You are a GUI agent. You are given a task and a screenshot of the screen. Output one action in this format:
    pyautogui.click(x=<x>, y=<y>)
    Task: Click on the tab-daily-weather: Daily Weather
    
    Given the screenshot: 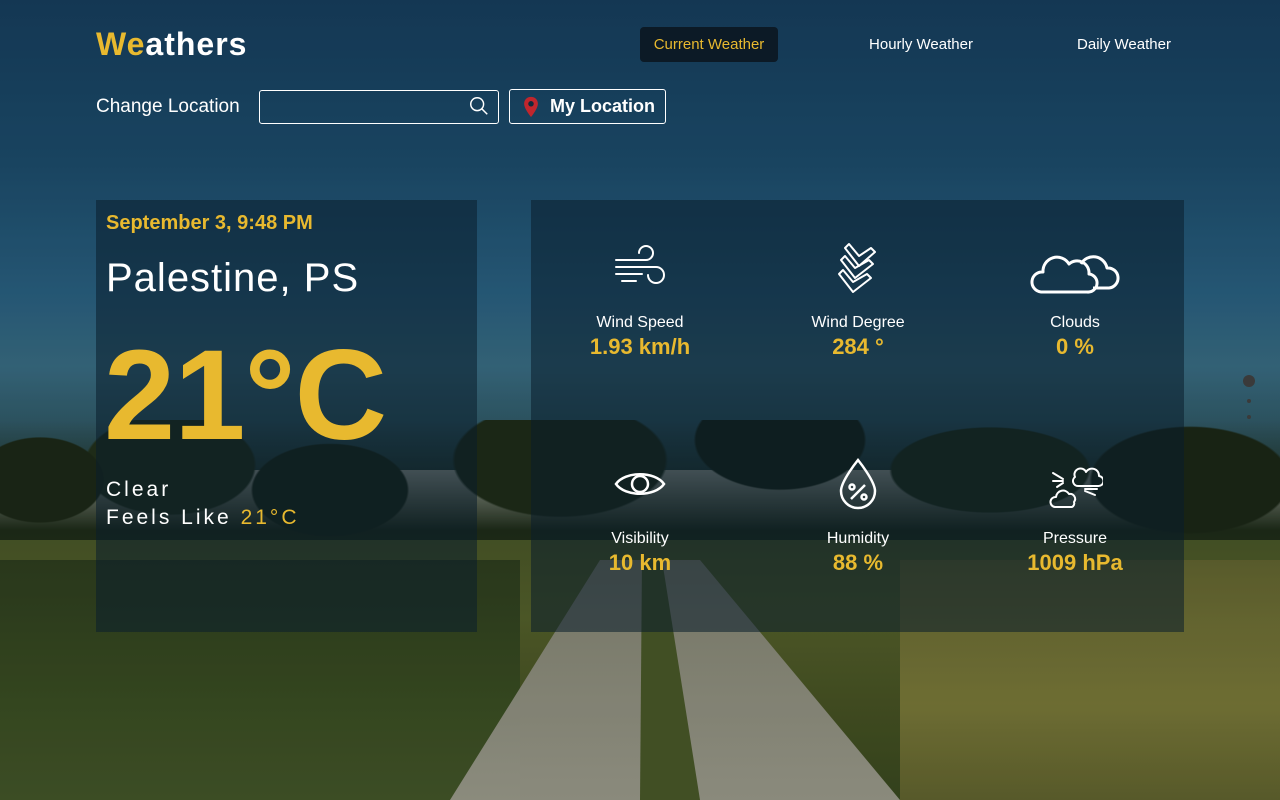 What is the action you would take?
    pyautogui.click(x=1124, y=44)
    